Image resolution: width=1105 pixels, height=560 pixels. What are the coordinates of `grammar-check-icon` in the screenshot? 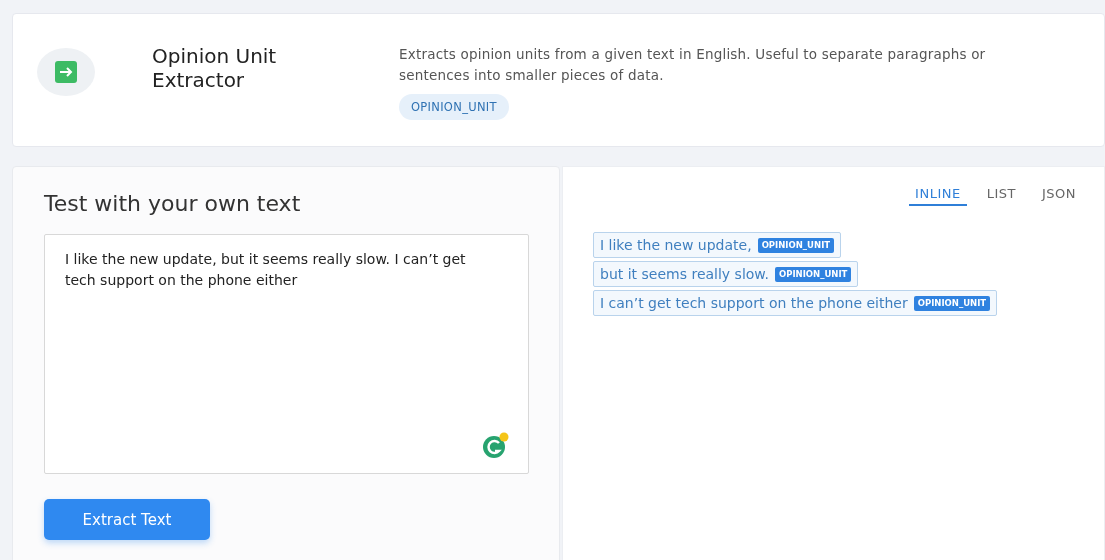 It's located at (496, 446).